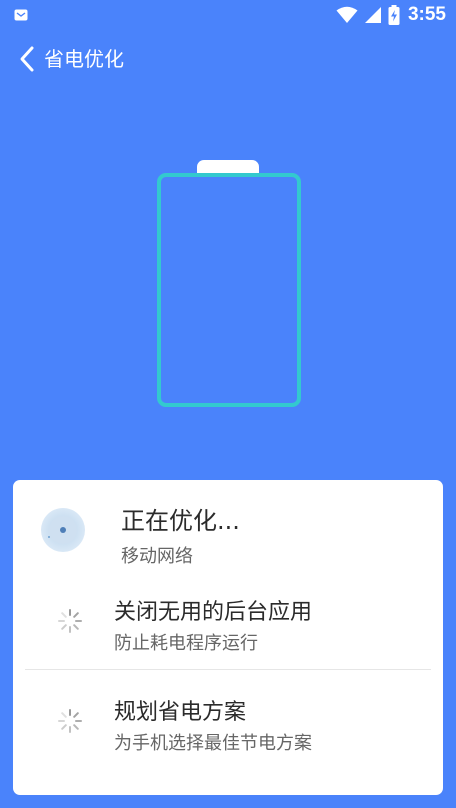 The image size is (456, 808). What do you see at coordinates (347, 14) in the screenshot?
I see `wifi-icon` at bounding box center [347, 14].